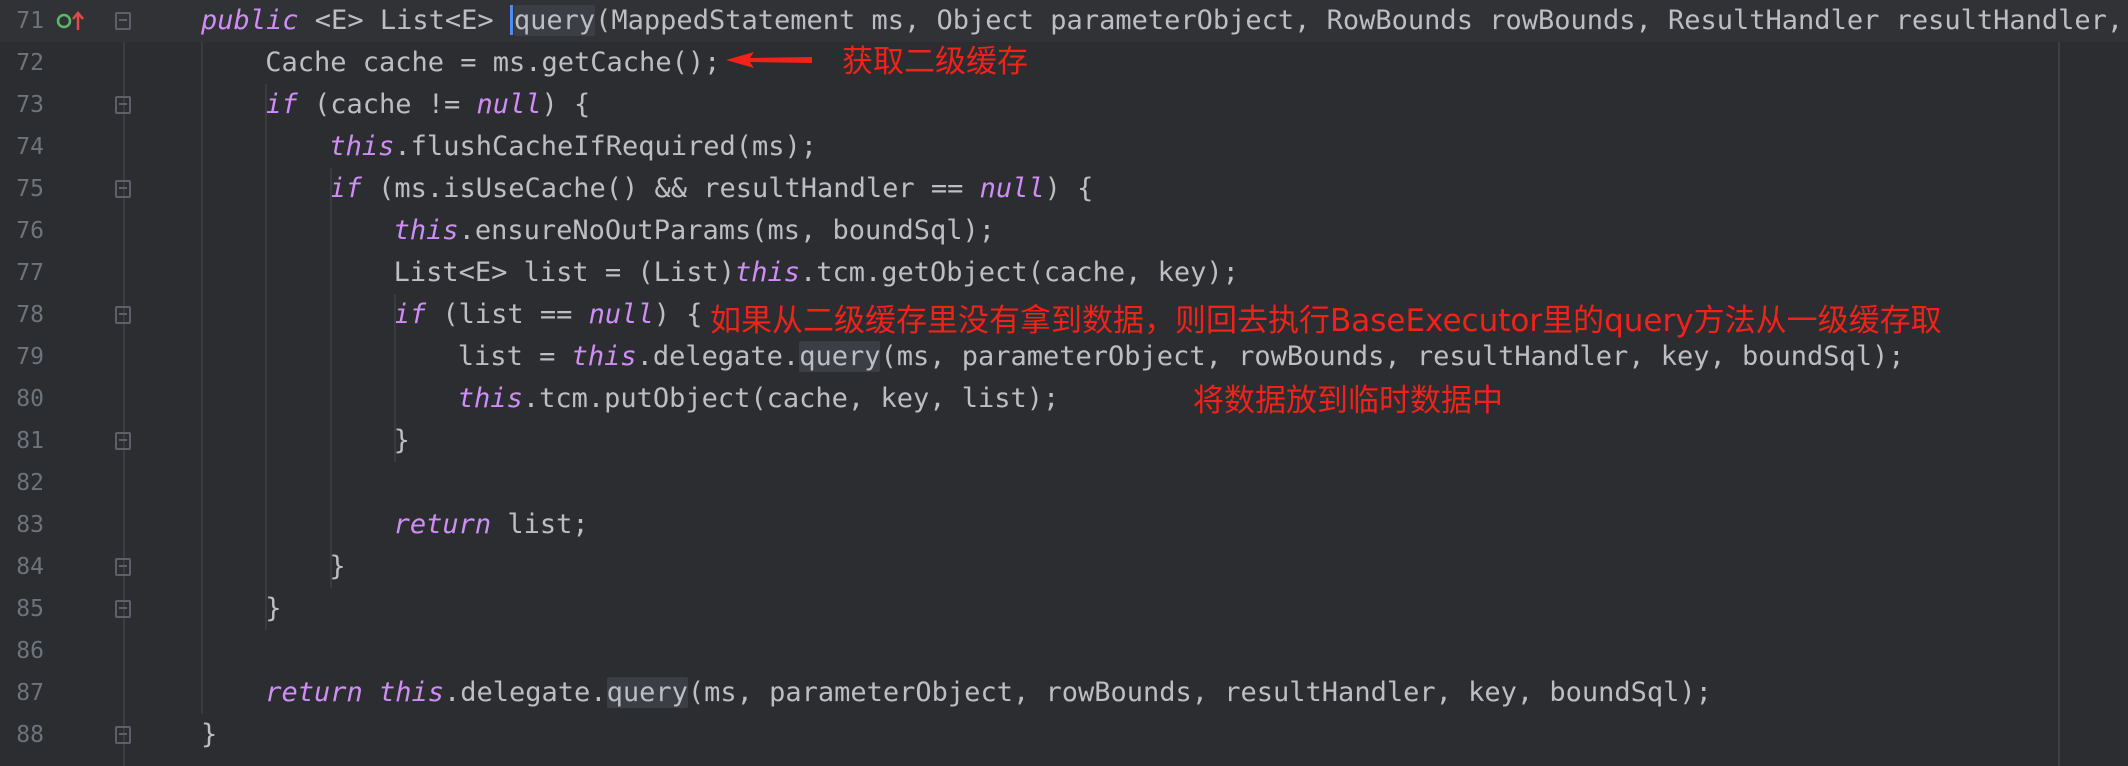 The width and height of the screenshot is (2128, 766). I want to click on code-line: 72 Cache cache = ms.getCache();, so click(1064, 63).